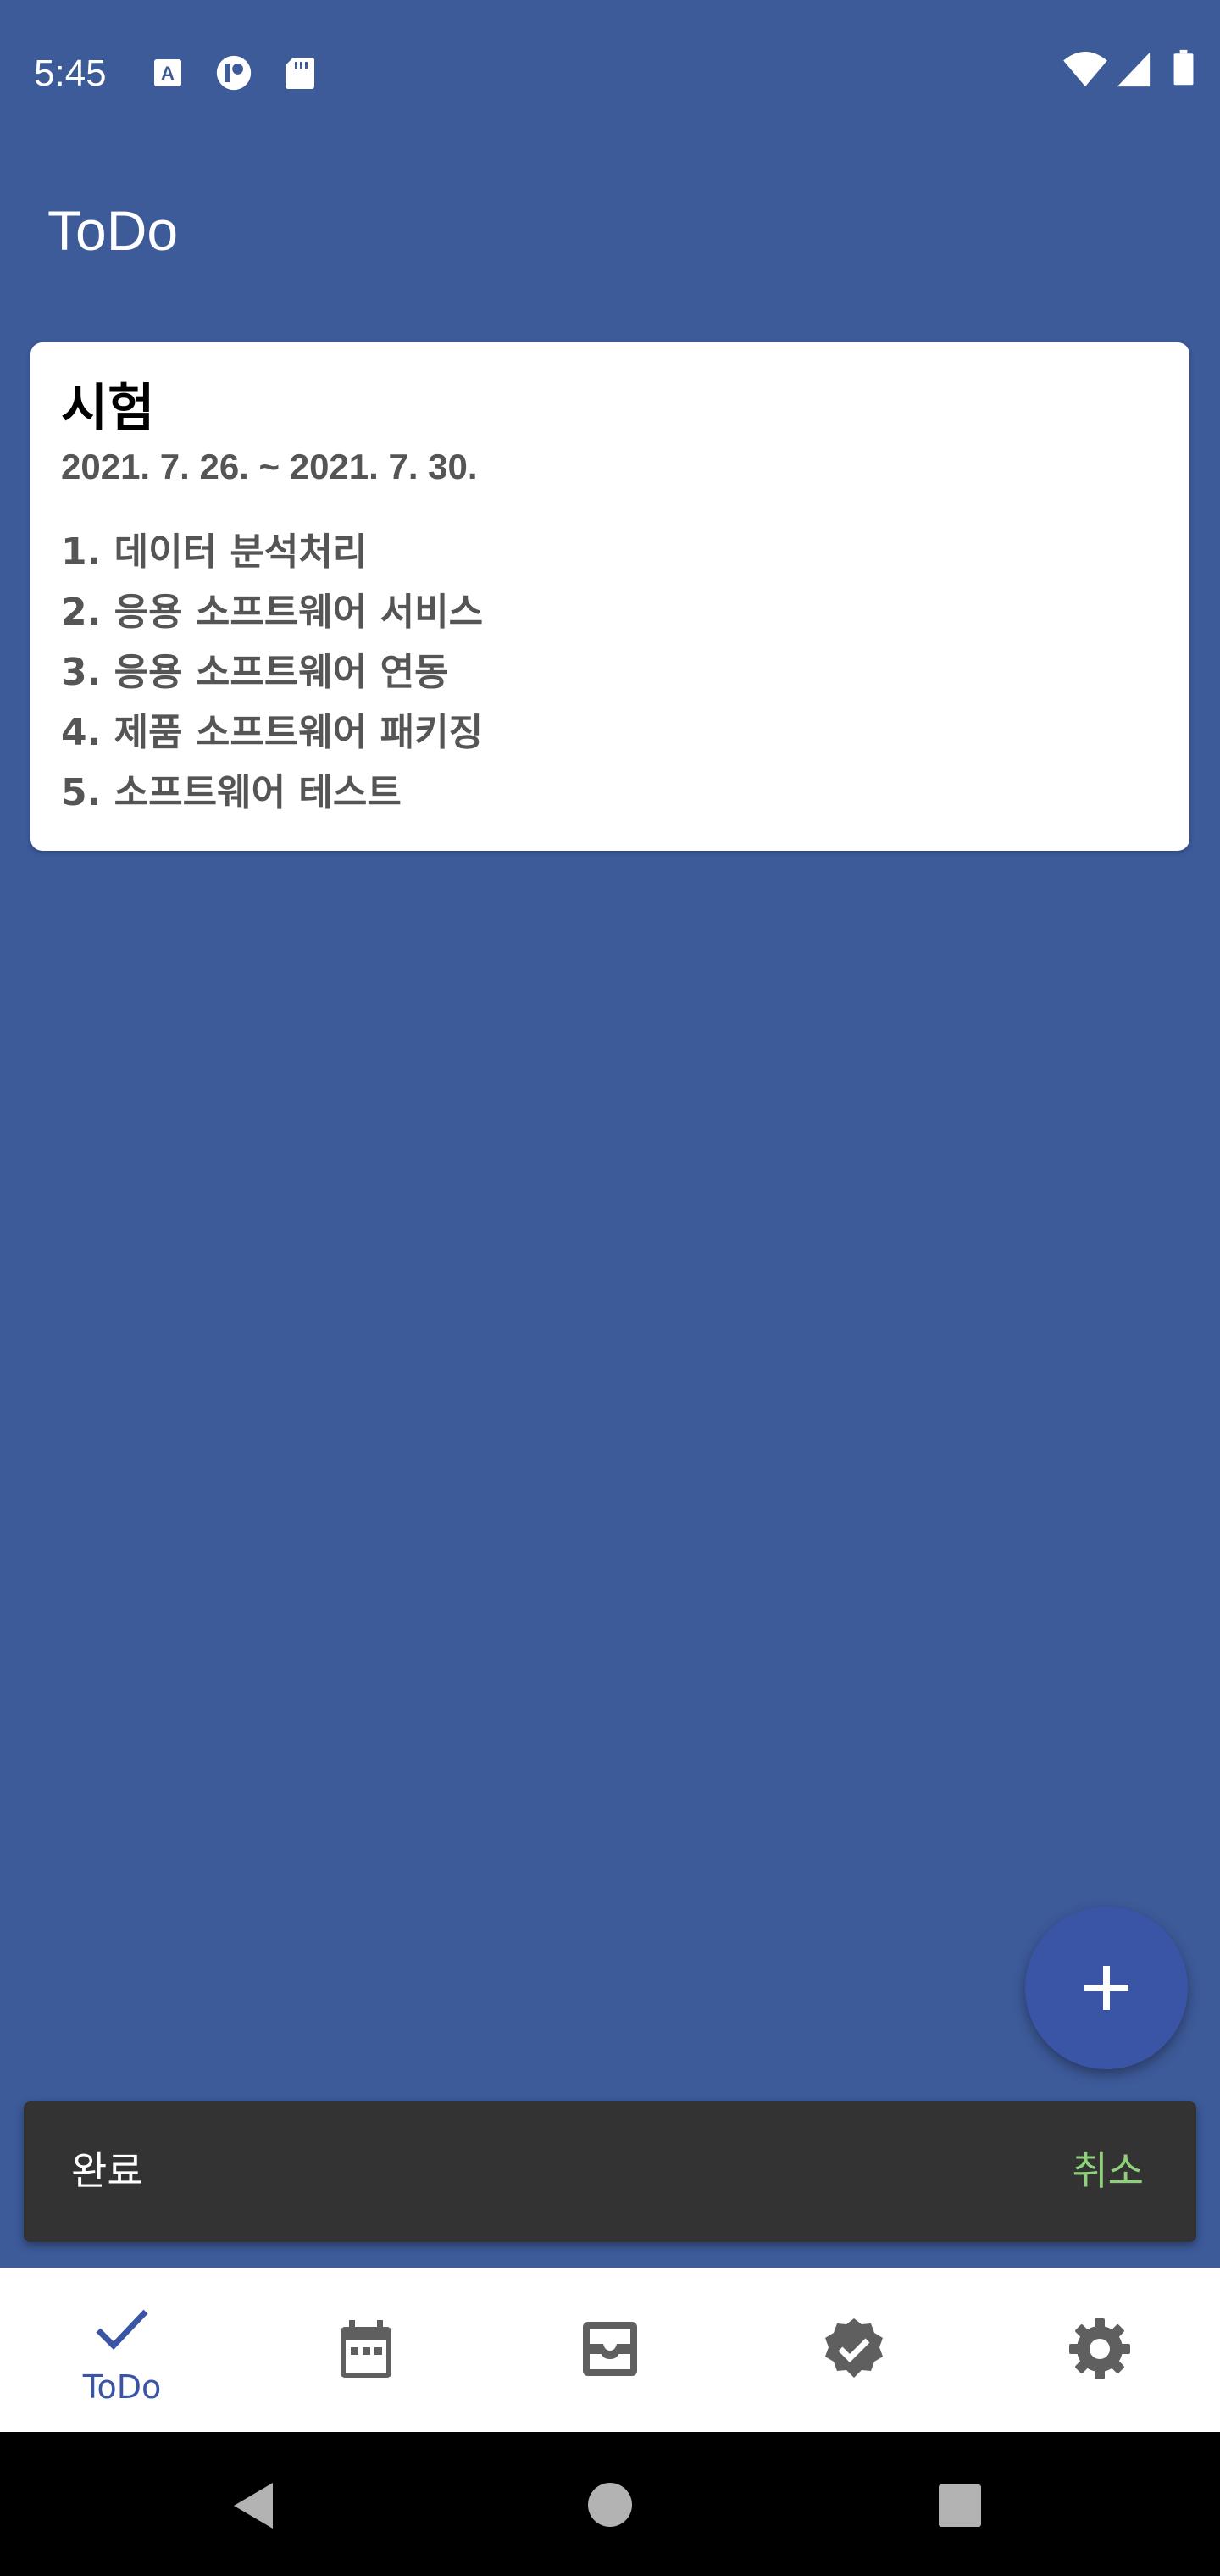  What do you see at coordinates (113, 230) in the screenshot?
I see `app-title: ToDo` at bounding box center [113, 230].